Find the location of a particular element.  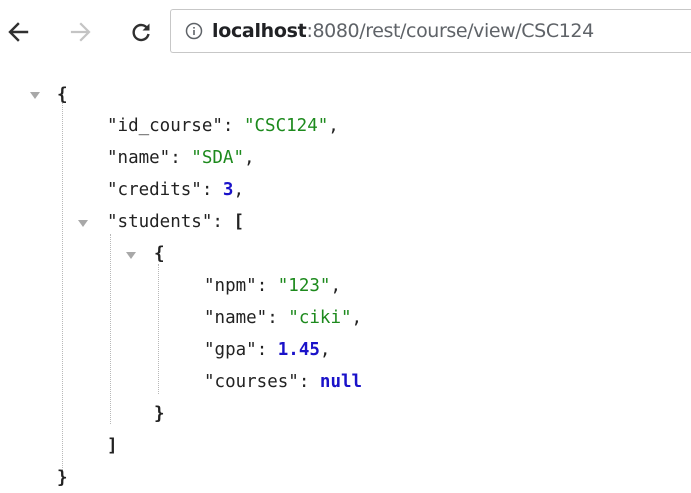

json-line-name: "name": "SDA", is located at coordinates (181, 158).